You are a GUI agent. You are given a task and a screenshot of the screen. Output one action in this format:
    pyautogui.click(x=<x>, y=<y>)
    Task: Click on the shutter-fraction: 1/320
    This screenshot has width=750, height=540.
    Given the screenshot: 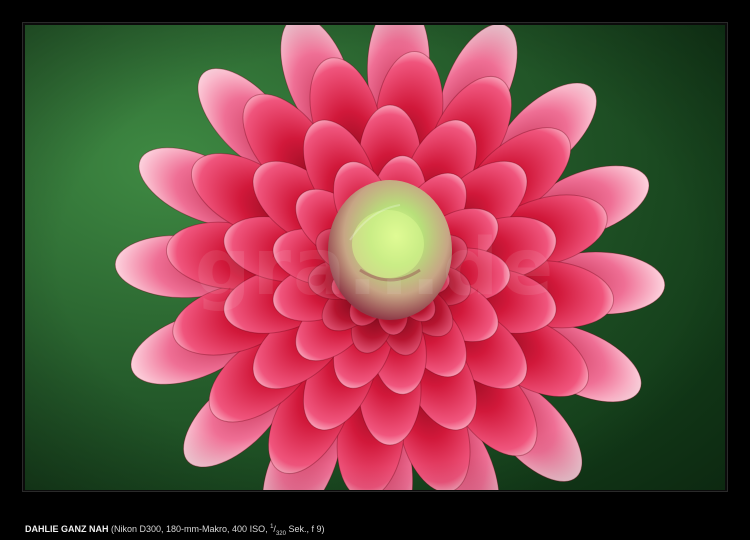 What is the action you would take?
    pyautogui.click(x=278, y=531)
    